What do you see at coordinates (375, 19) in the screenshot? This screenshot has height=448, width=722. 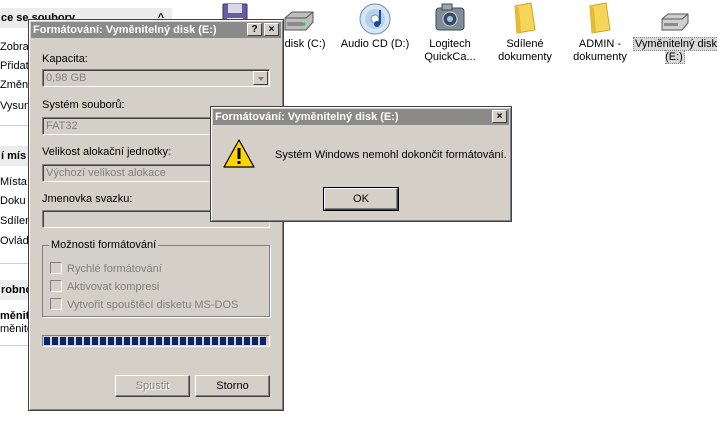 I see `audio-cd-icon` at bounding box center [375, 19].